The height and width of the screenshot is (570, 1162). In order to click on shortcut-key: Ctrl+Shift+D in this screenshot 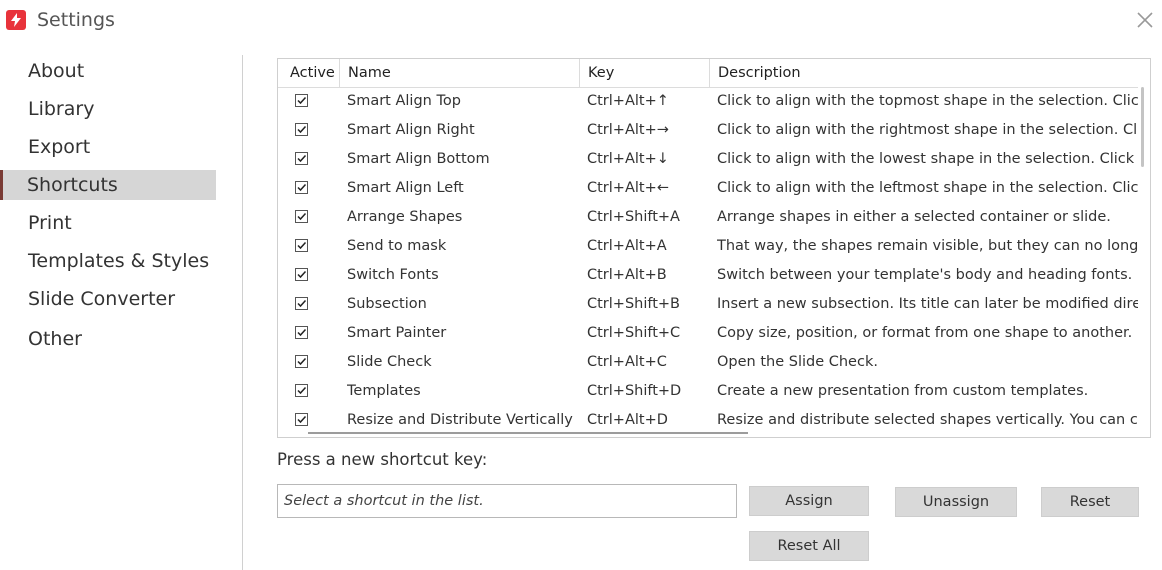, I will do `click(634, 391)`.